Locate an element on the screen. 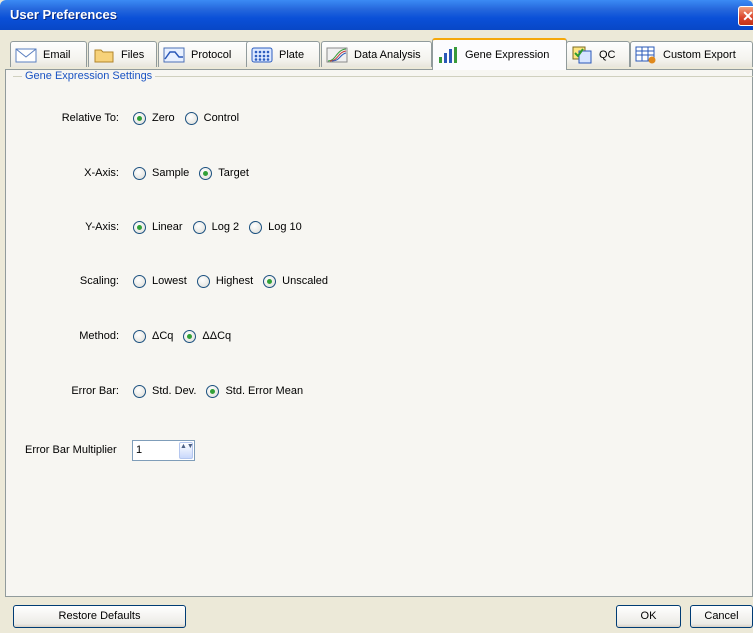 The width and height of the screenshot is (753, 633). tab-protocol: Protocol is located at coordinates (206, 54).